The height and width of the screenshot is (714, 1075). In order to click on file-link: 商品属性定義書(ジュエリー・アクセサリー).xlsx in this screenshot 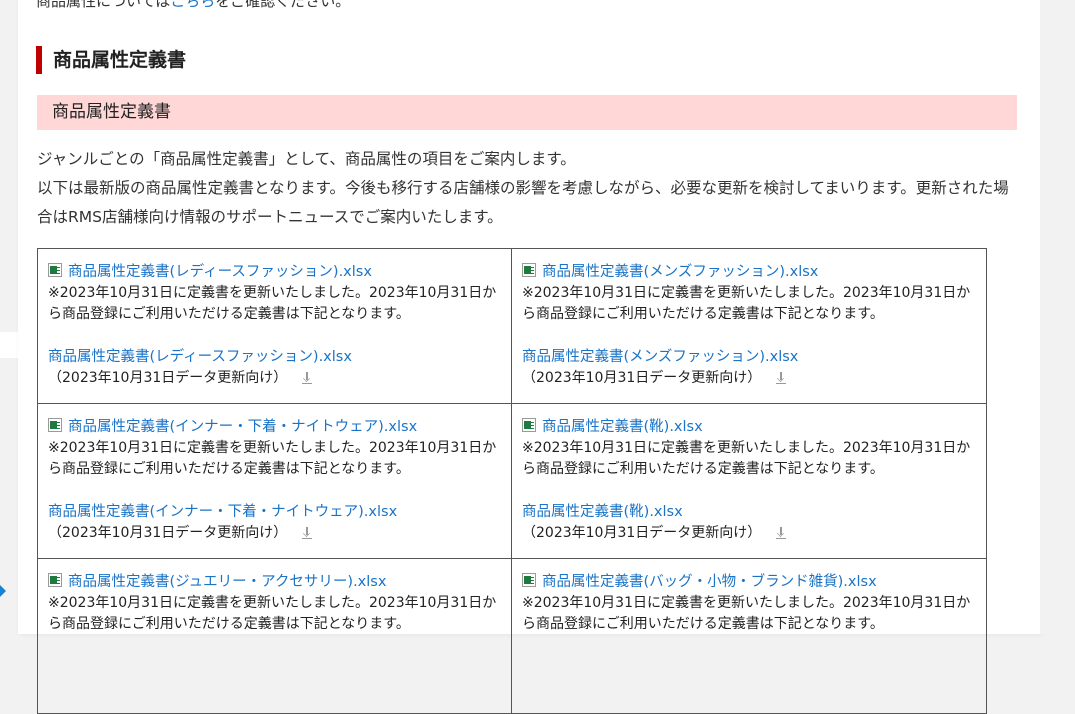, I will do `click(274, 580)`.